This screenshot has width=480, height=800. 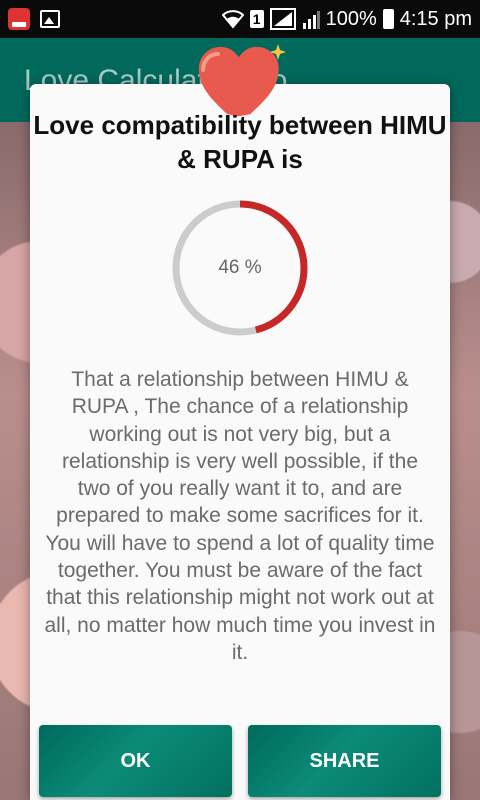 What do you see at coordinates (435, 18) in the screenshot?
I see `clock: 4:15 pm` at bounding box center [435, 18].